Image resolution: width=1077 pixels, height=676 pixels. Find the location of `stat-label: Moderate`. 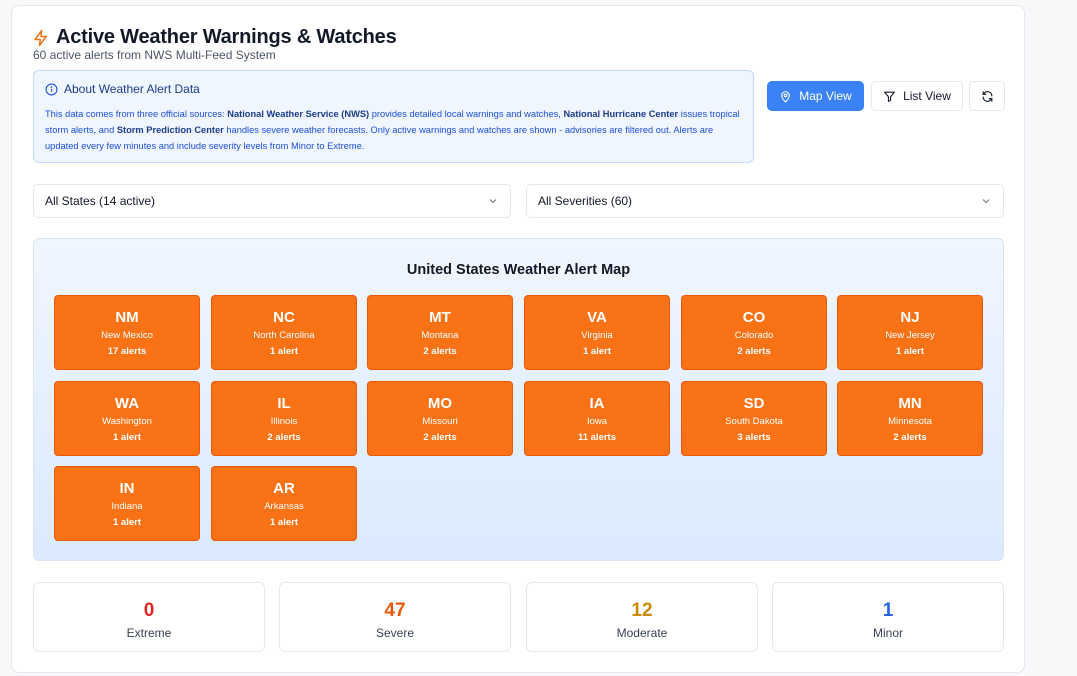

stat-label: Moderate is located at coordinates (642, 633).